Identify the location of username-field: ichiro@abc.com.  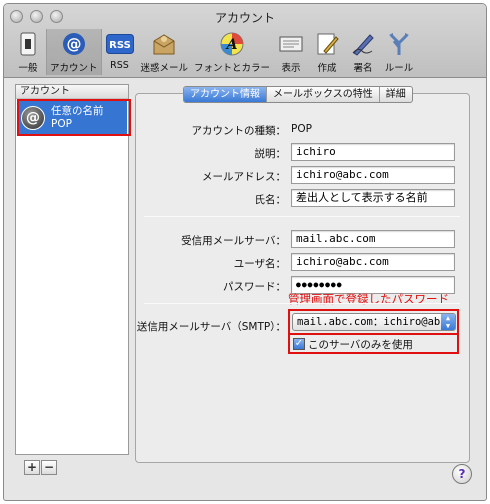
(373, 262).